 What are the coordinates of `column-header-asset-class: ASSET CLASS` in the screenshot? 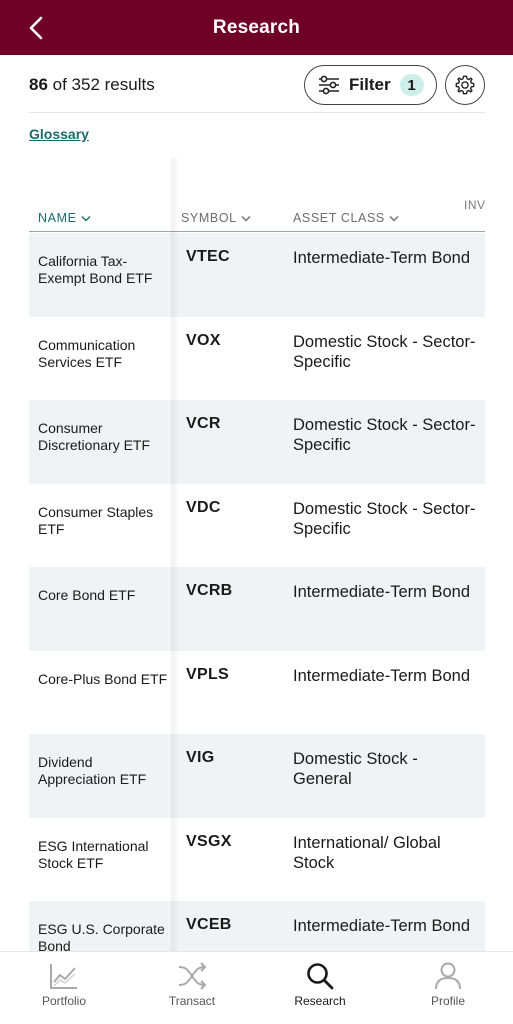 It's located at (346, 218).